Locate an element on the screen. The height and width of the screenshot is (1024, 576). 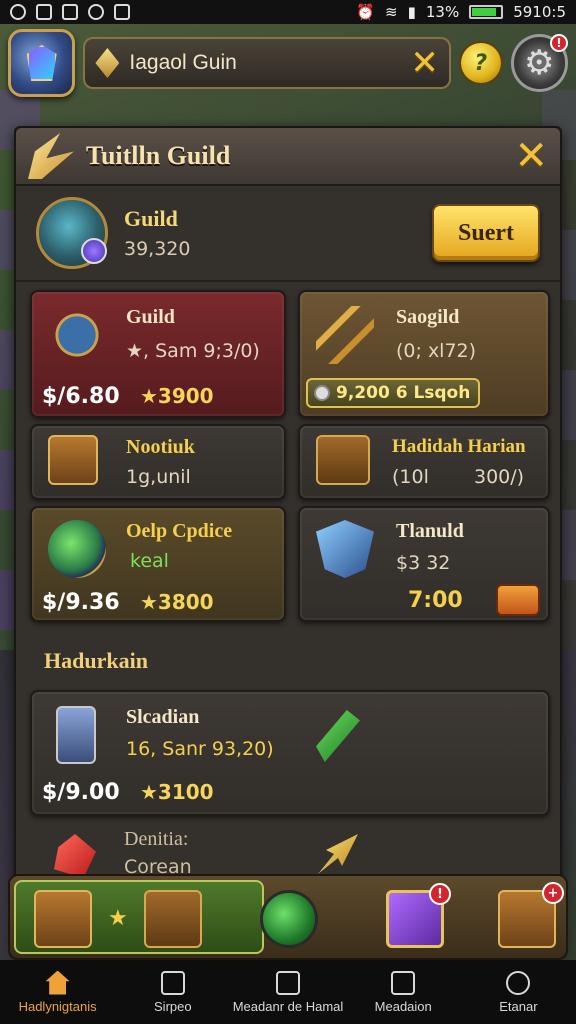
card-subtitle: $3 32 is located at coordinates (423, 563).